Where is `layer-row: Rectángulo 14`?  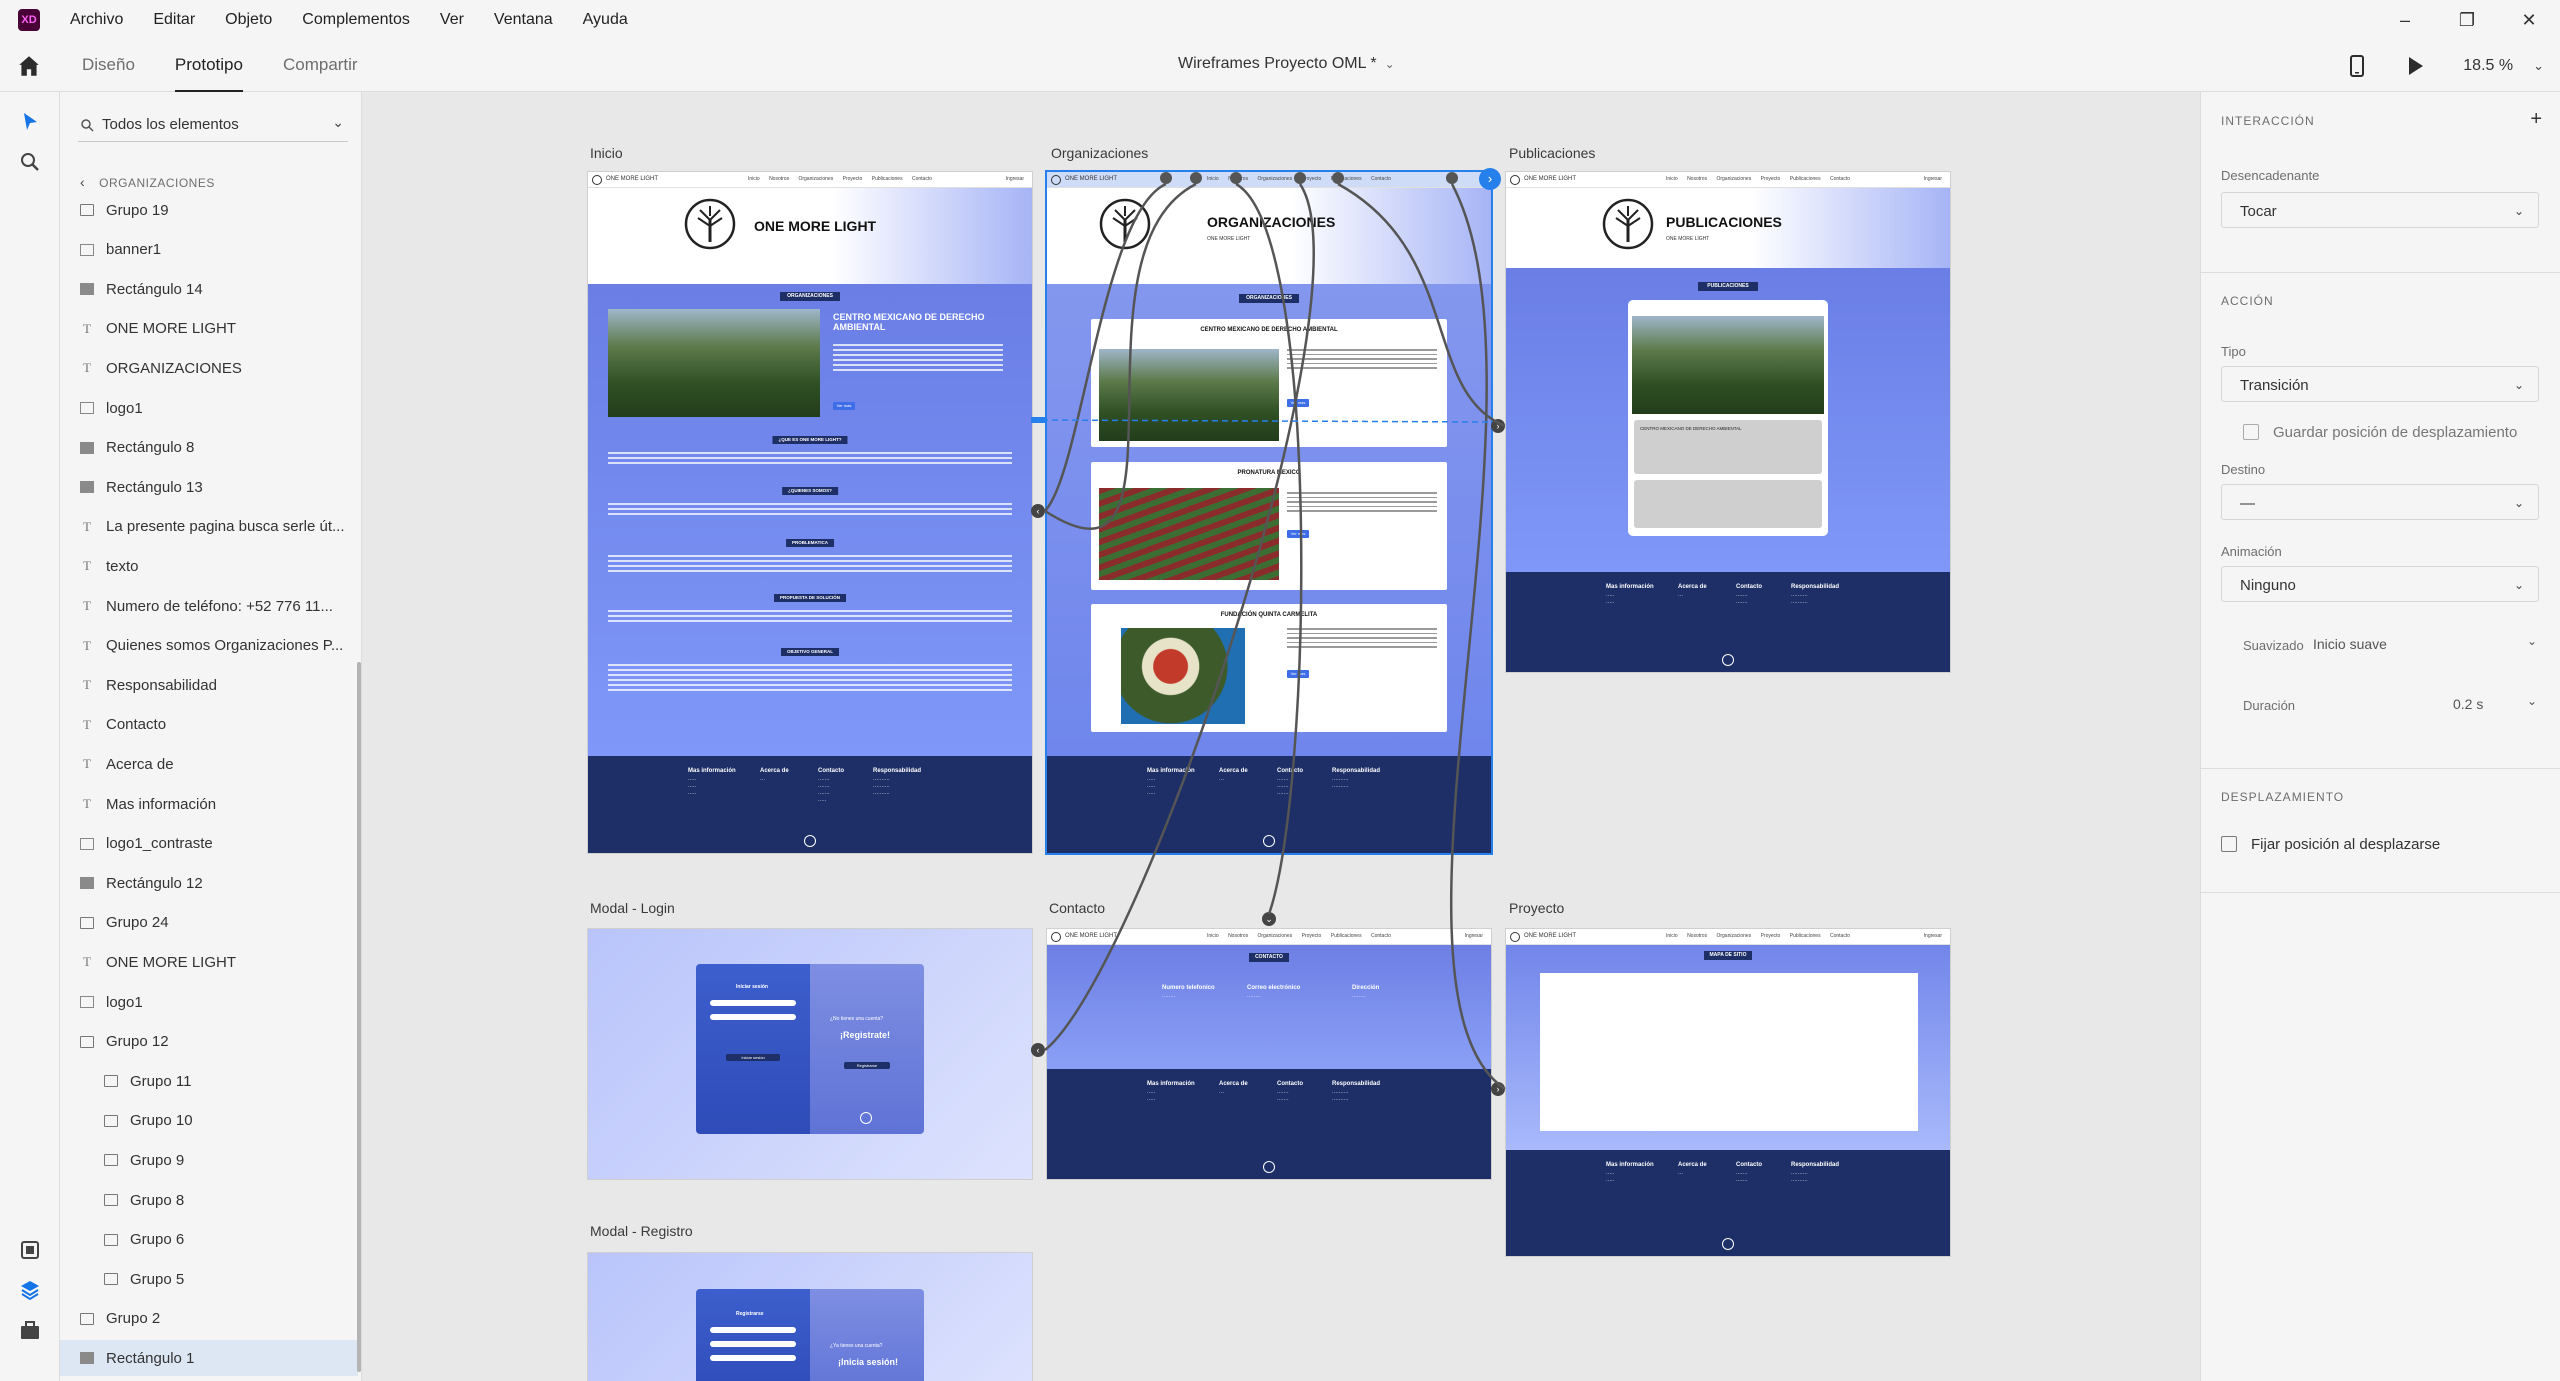
layer-row: Rectángulo 14 is located at coordinates (209, 289).